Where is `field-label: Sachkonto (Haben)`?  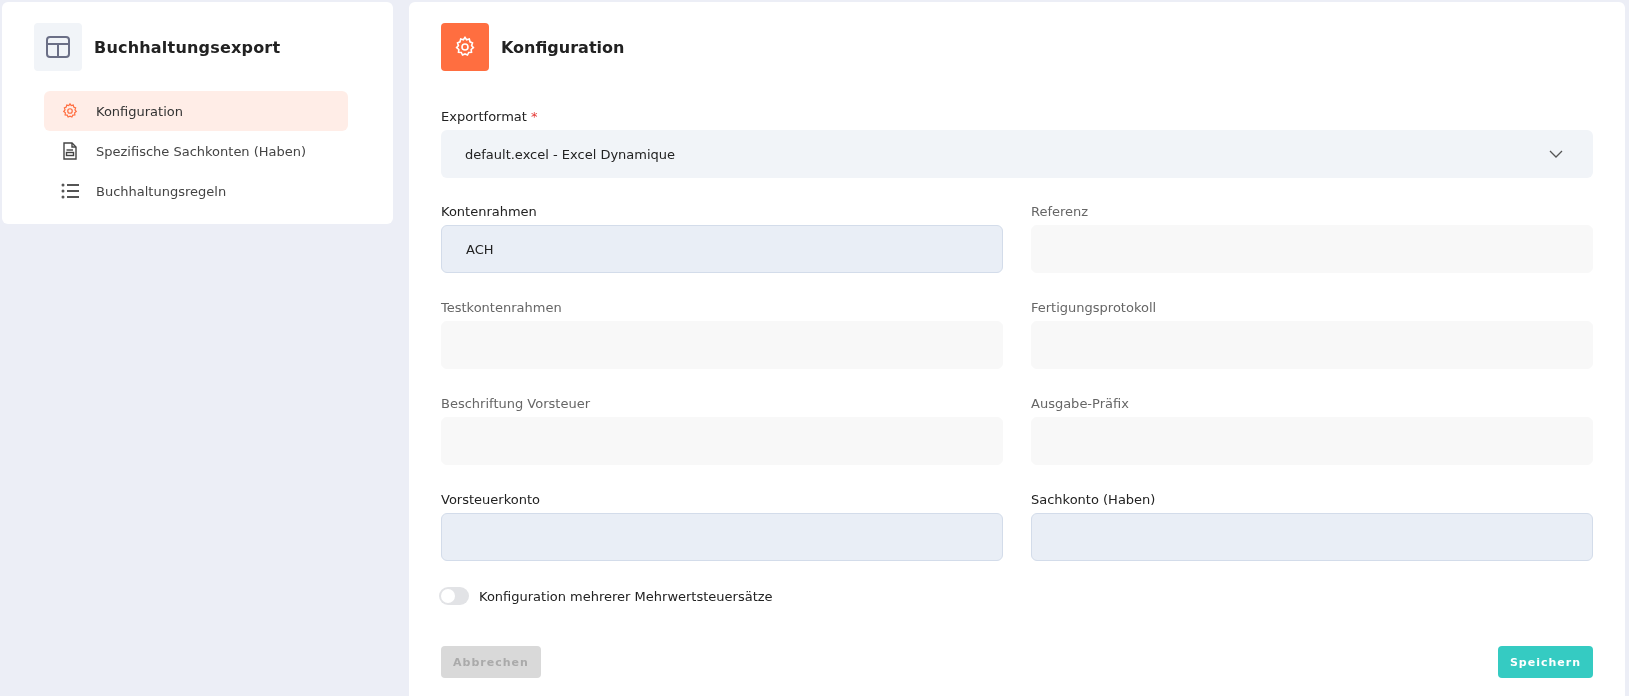
field-label: Sachkonto (Haben) is located at coordinates (1094, 499).